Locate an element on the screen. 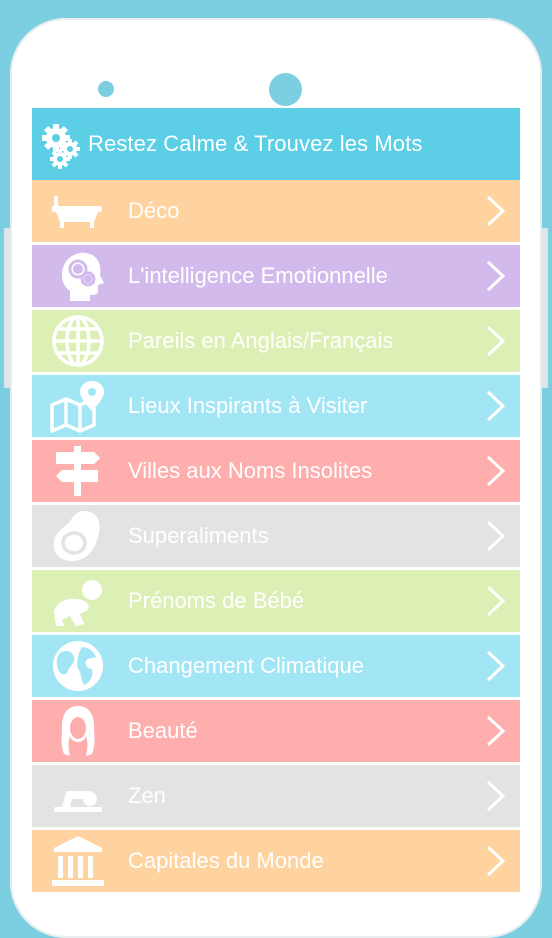 The height and width of the screenshot is (938, 552). baby-icon is located at coordinates (78, 601).